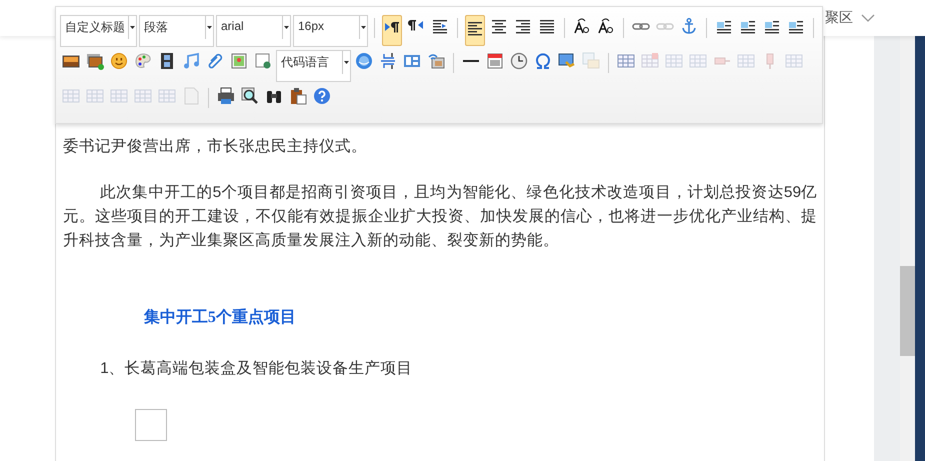  I want to click on page-break-icon, so click(388, 61).